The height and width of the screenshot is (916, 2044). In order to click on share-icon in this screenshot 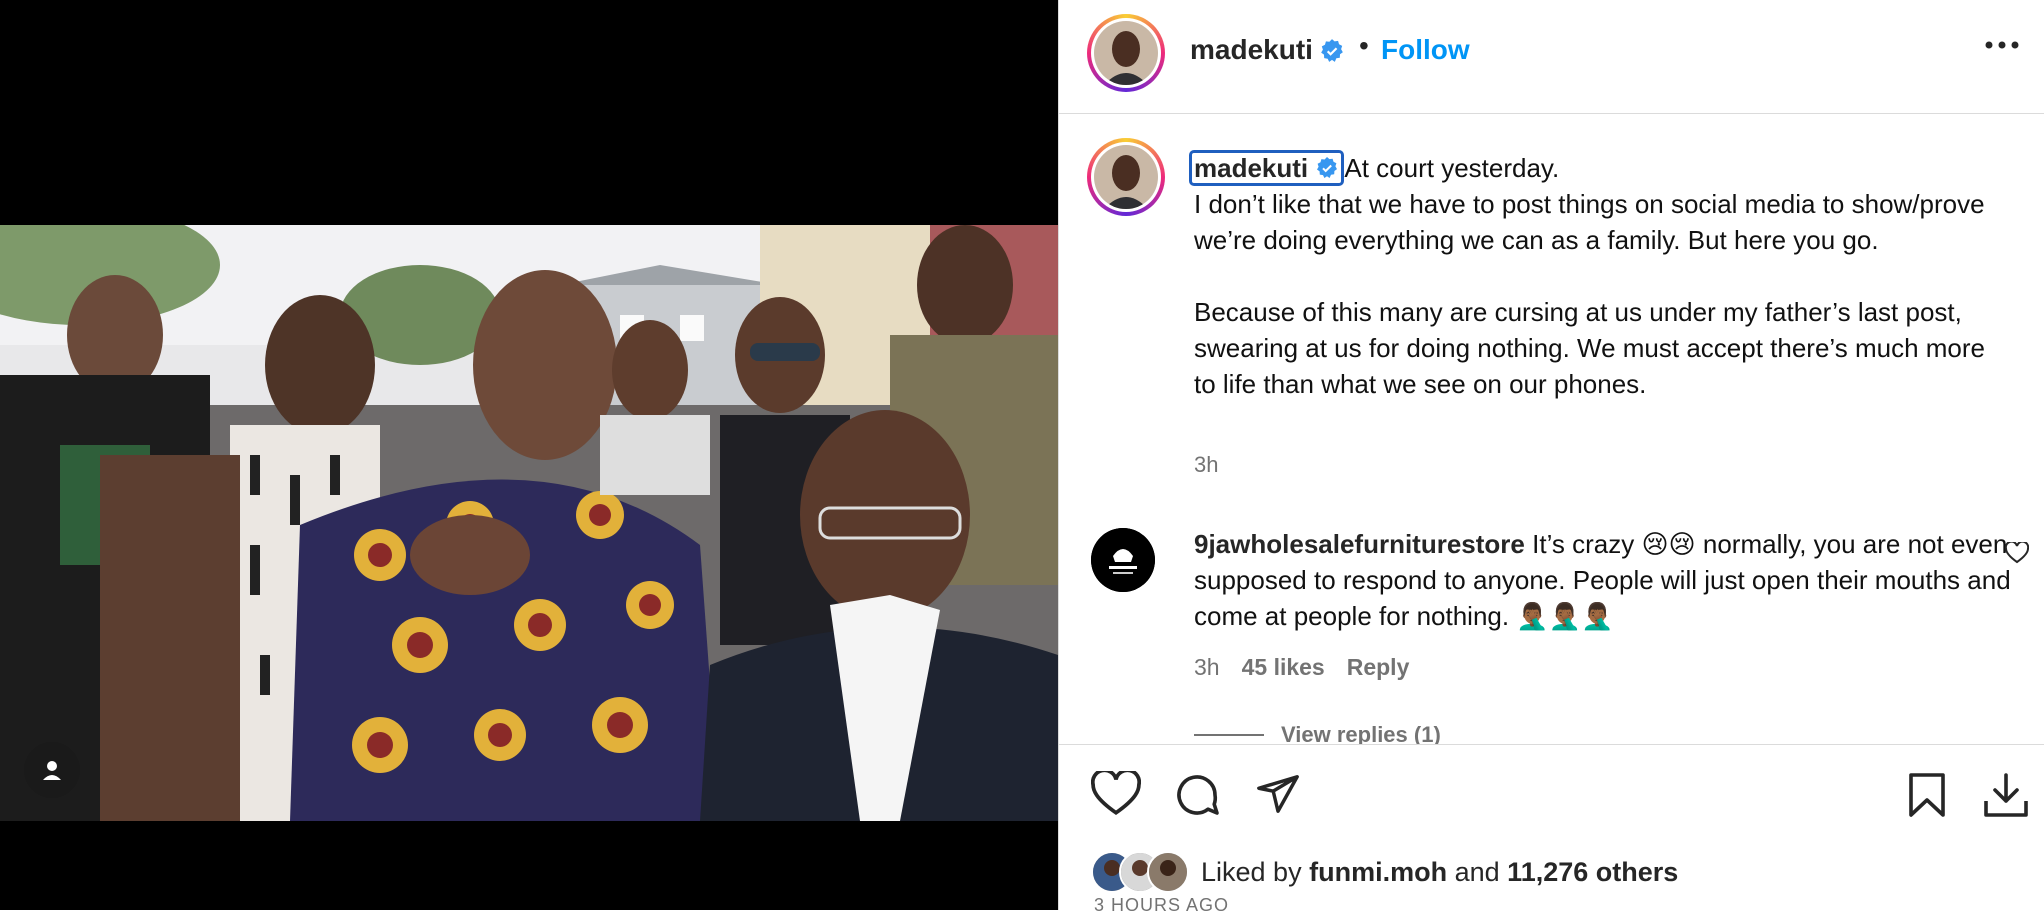, I will do `click(1278, 794)`.